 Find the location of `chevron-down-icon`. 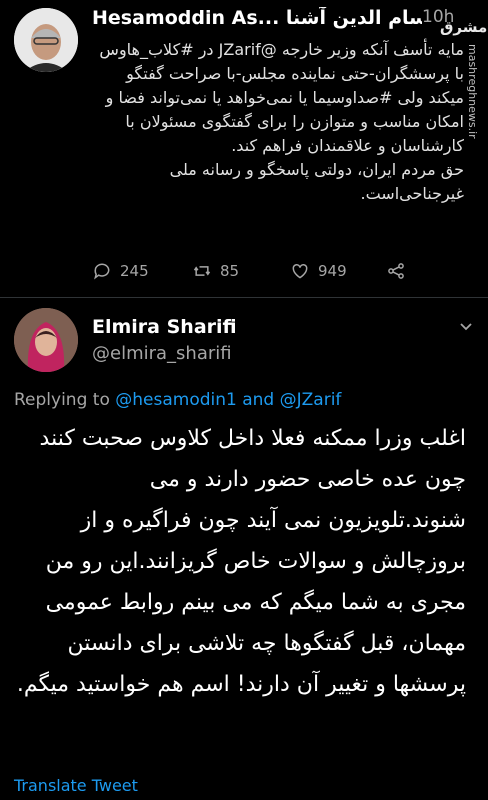

chevron-down-icon is located at coordinates (466, 327).